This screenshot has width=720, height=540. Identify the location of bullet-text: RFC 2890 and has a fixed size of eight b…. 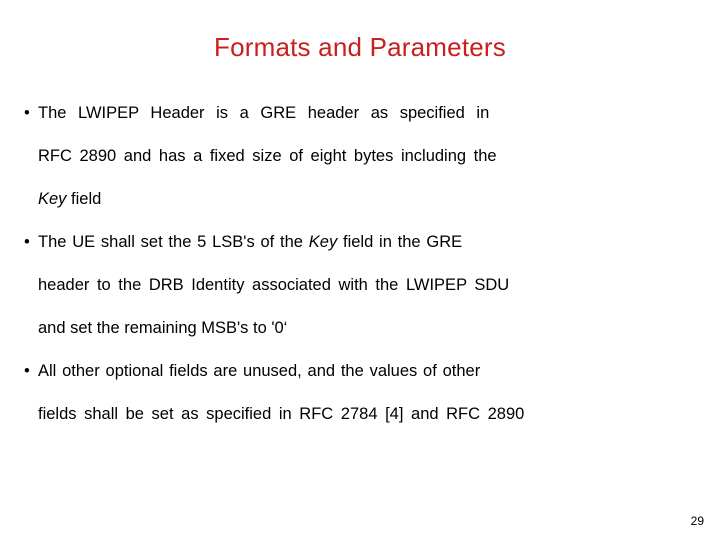
(267, 156).